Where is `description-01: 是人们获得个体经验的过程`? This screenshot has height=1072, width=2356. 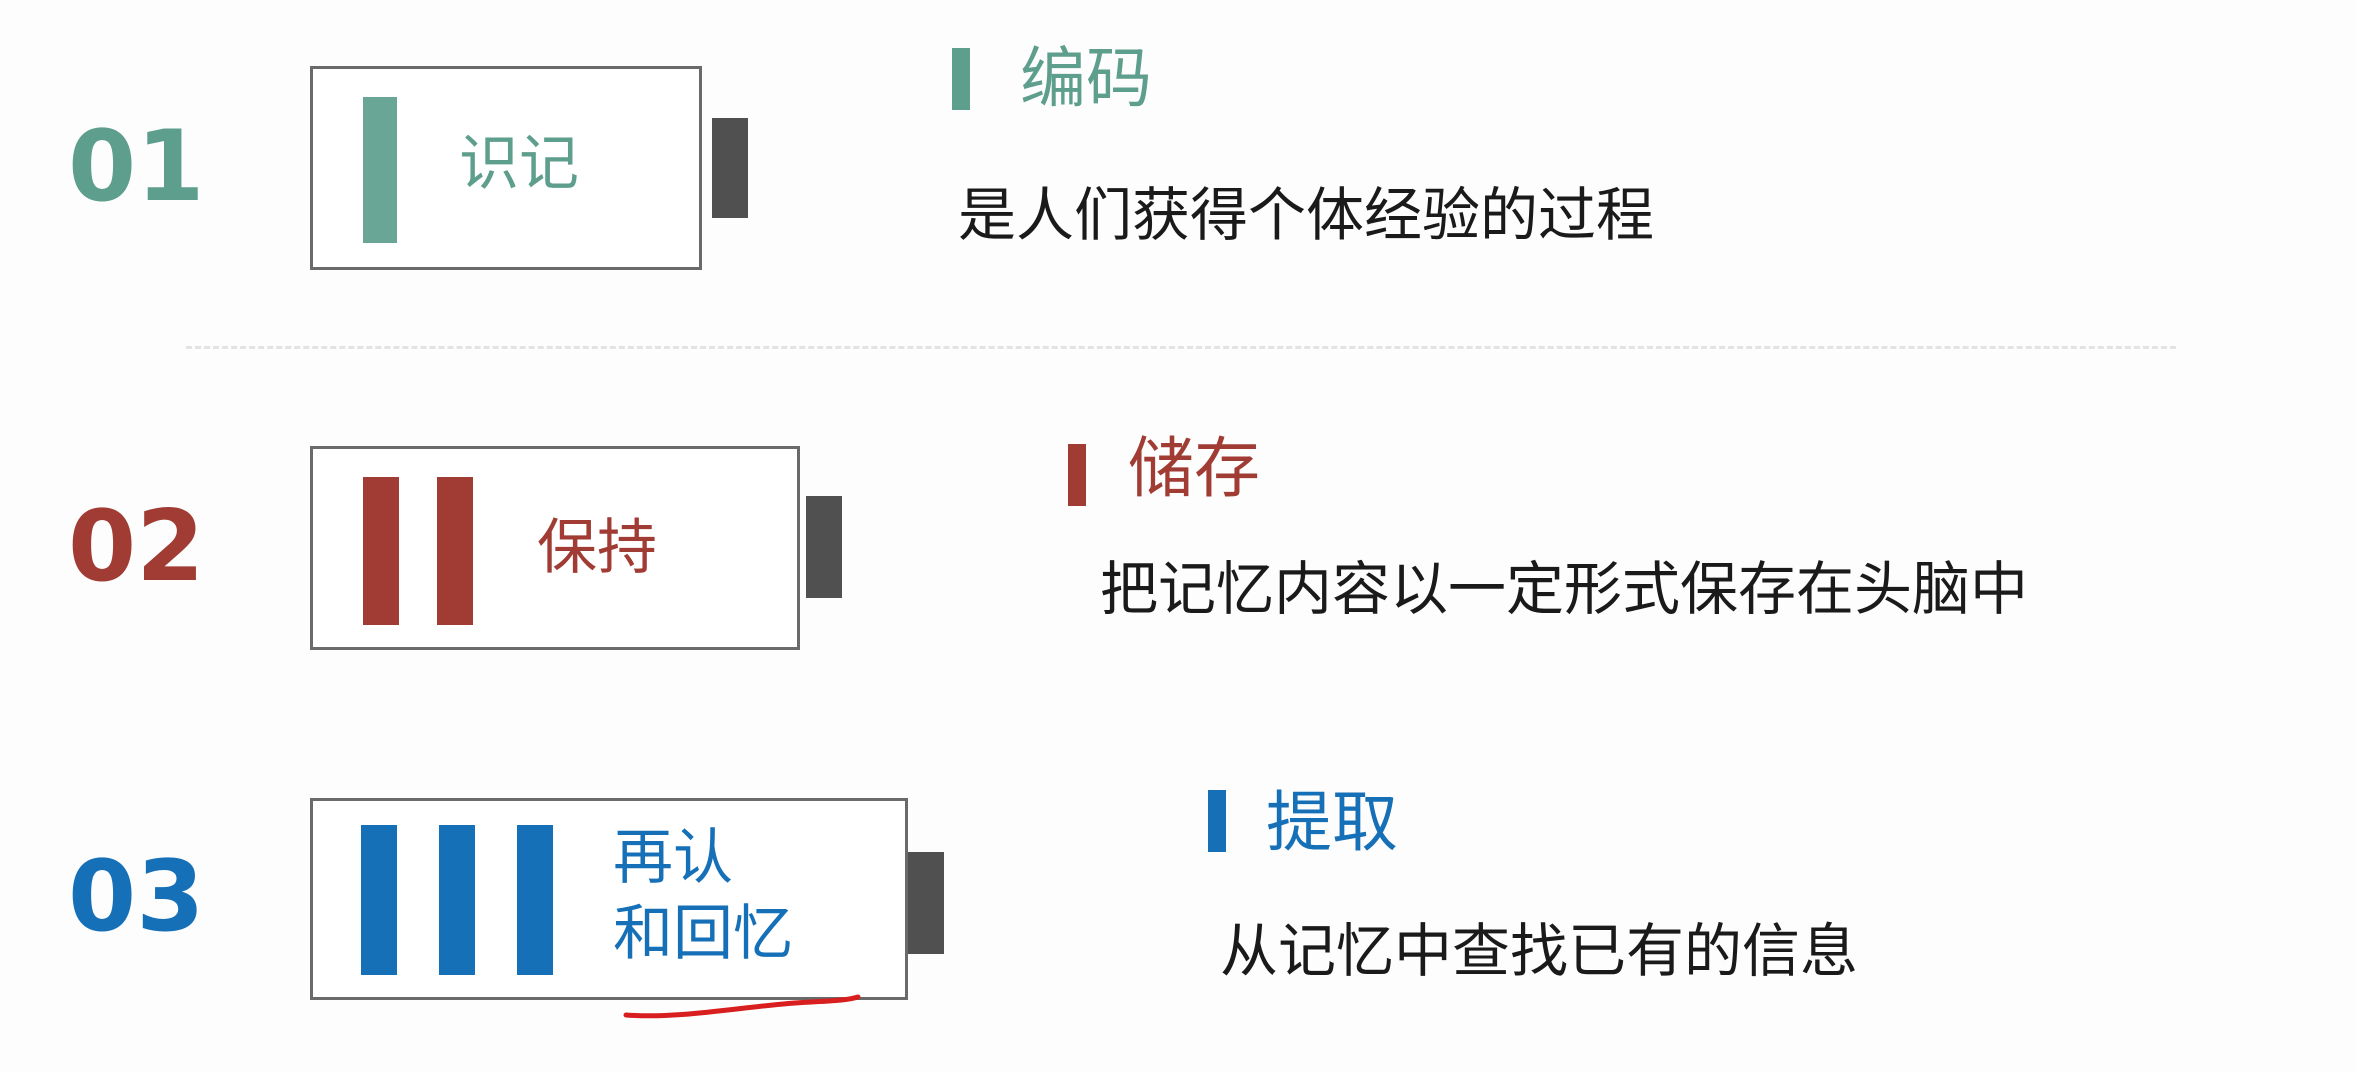
description-01: 是人们获得个体经验的过程 is located at coordinates (1306, 215).